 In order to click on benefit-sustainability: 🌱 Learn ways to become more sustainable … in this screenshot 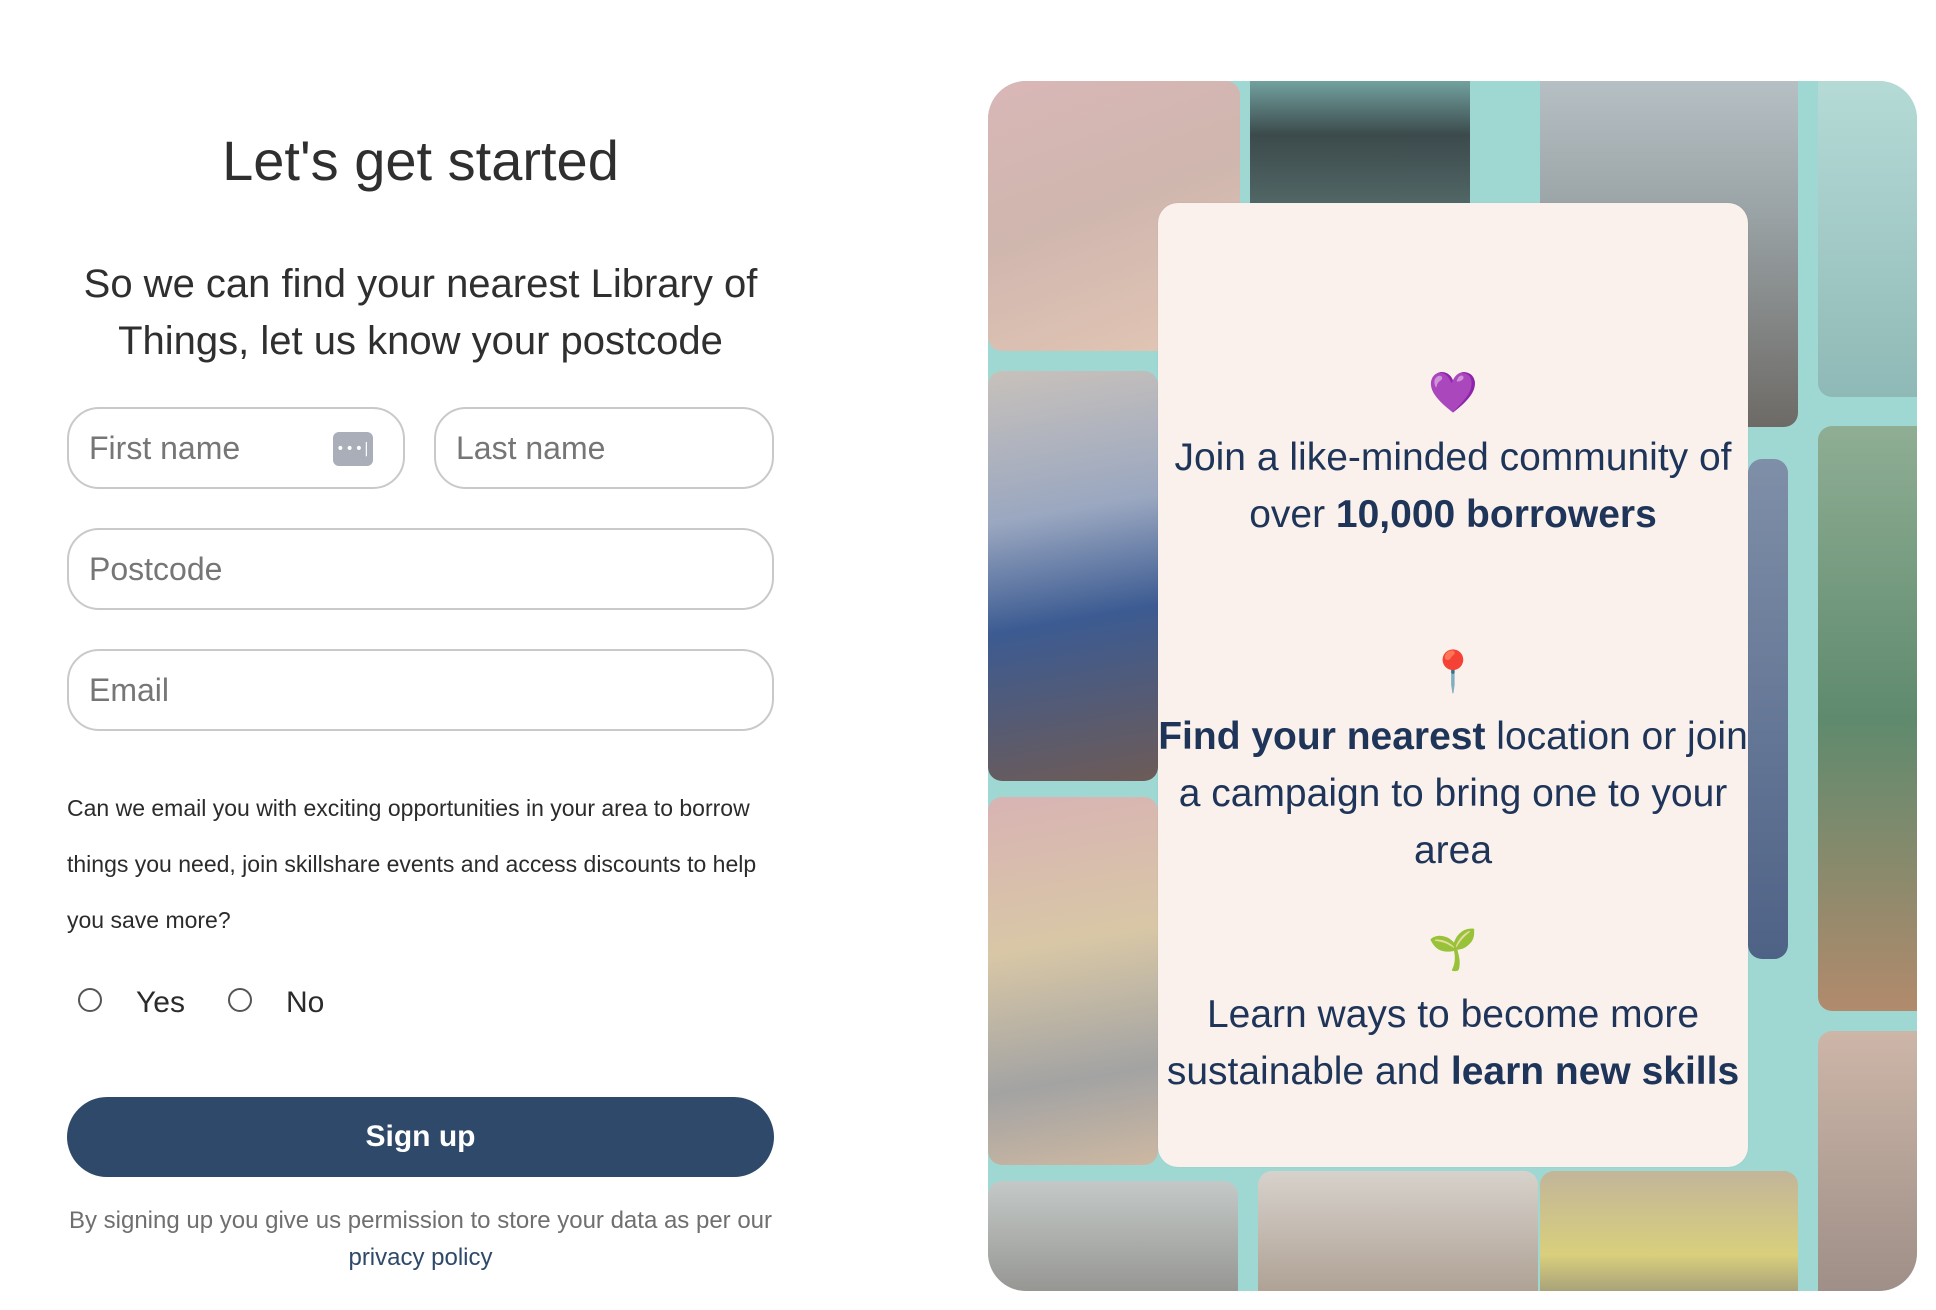, I will do `click(1453, 1014)`.